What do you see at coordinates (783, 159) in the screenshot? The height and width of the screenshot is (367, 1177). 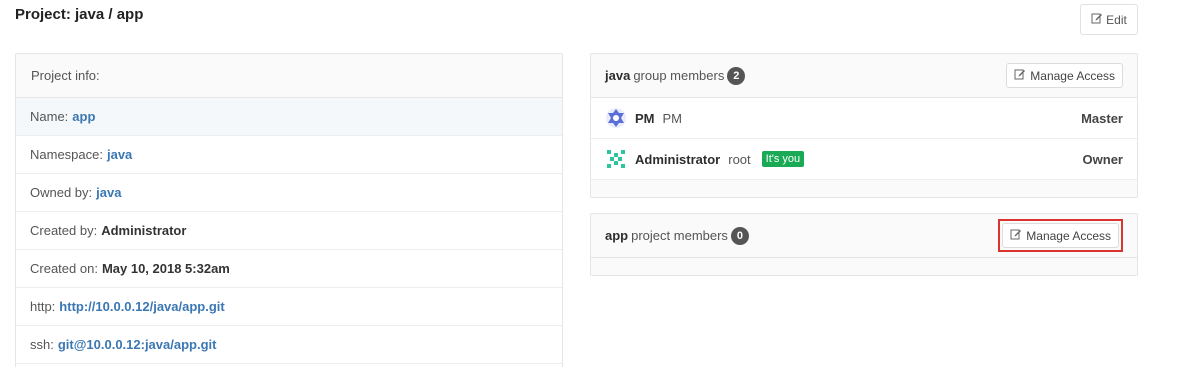 I see `its-you-badge: It's you` at bounding box center [783, 159].